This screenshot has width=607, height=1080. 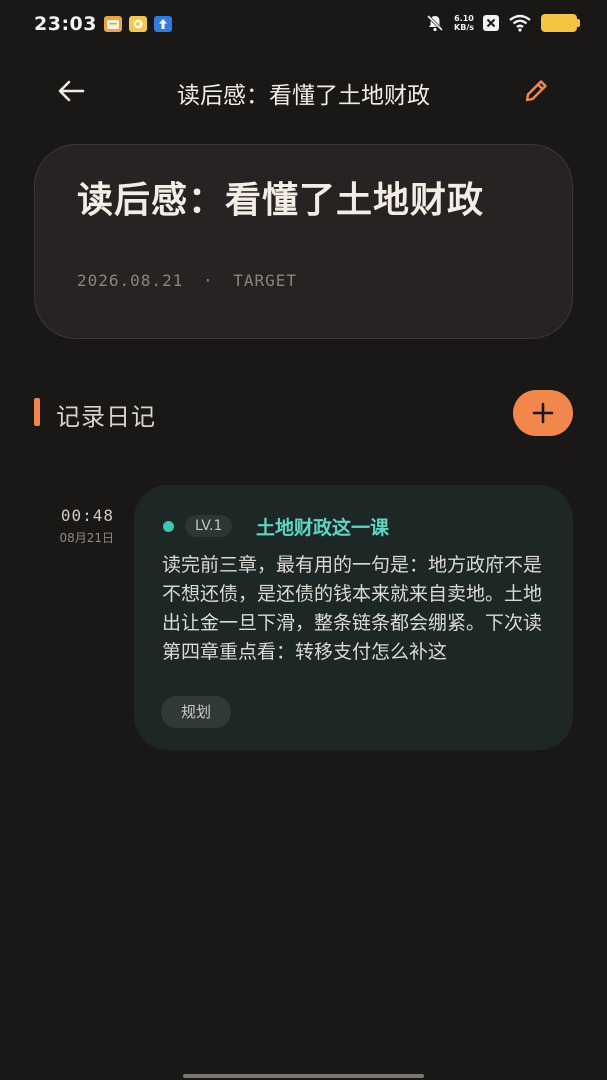 I want to click on battery-icon, so click(x=560, y=23).